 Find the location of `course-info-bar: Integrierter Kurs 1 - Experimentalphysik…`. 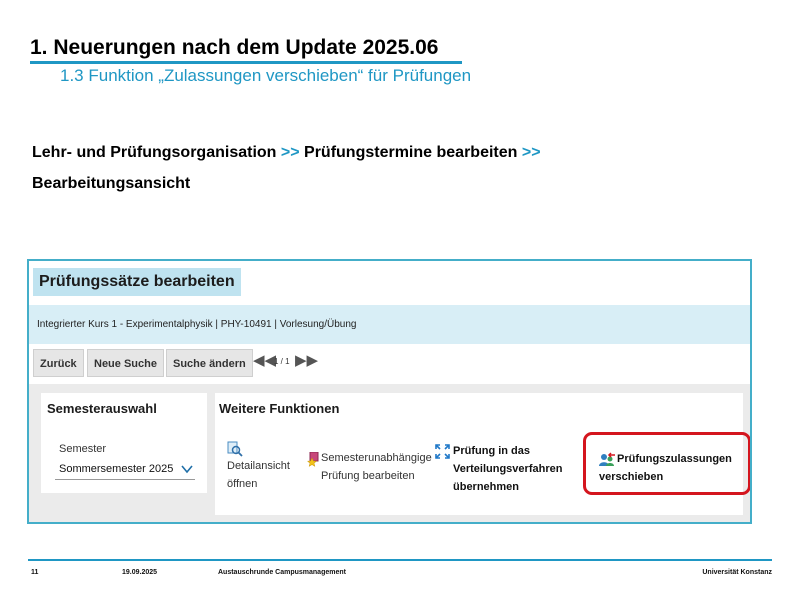

course-info-bar: Integrierter Kurs 1 - Experimentalphysik… is located at coordinates (389, 324).